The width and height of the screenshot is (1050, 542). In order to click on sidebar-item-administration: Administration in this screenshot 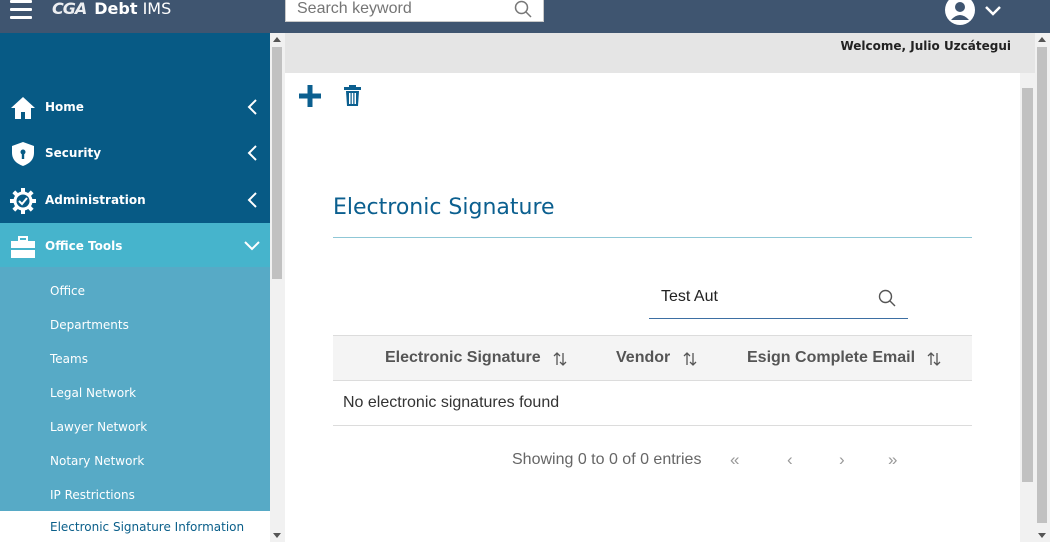, I will do `click(135, 200)`.